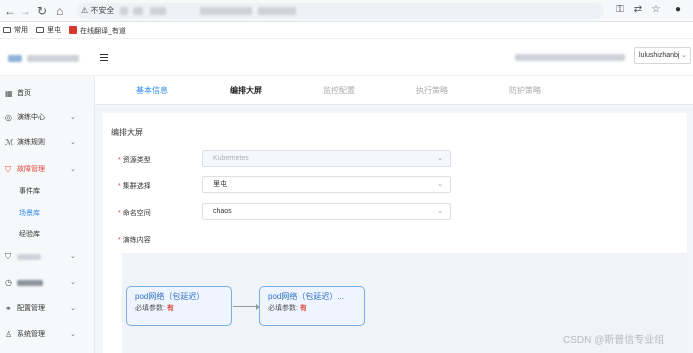 The image size is (693, 353). I want to click on user-dropdown: lulushizhanbj ⌄, so click(662, 55).